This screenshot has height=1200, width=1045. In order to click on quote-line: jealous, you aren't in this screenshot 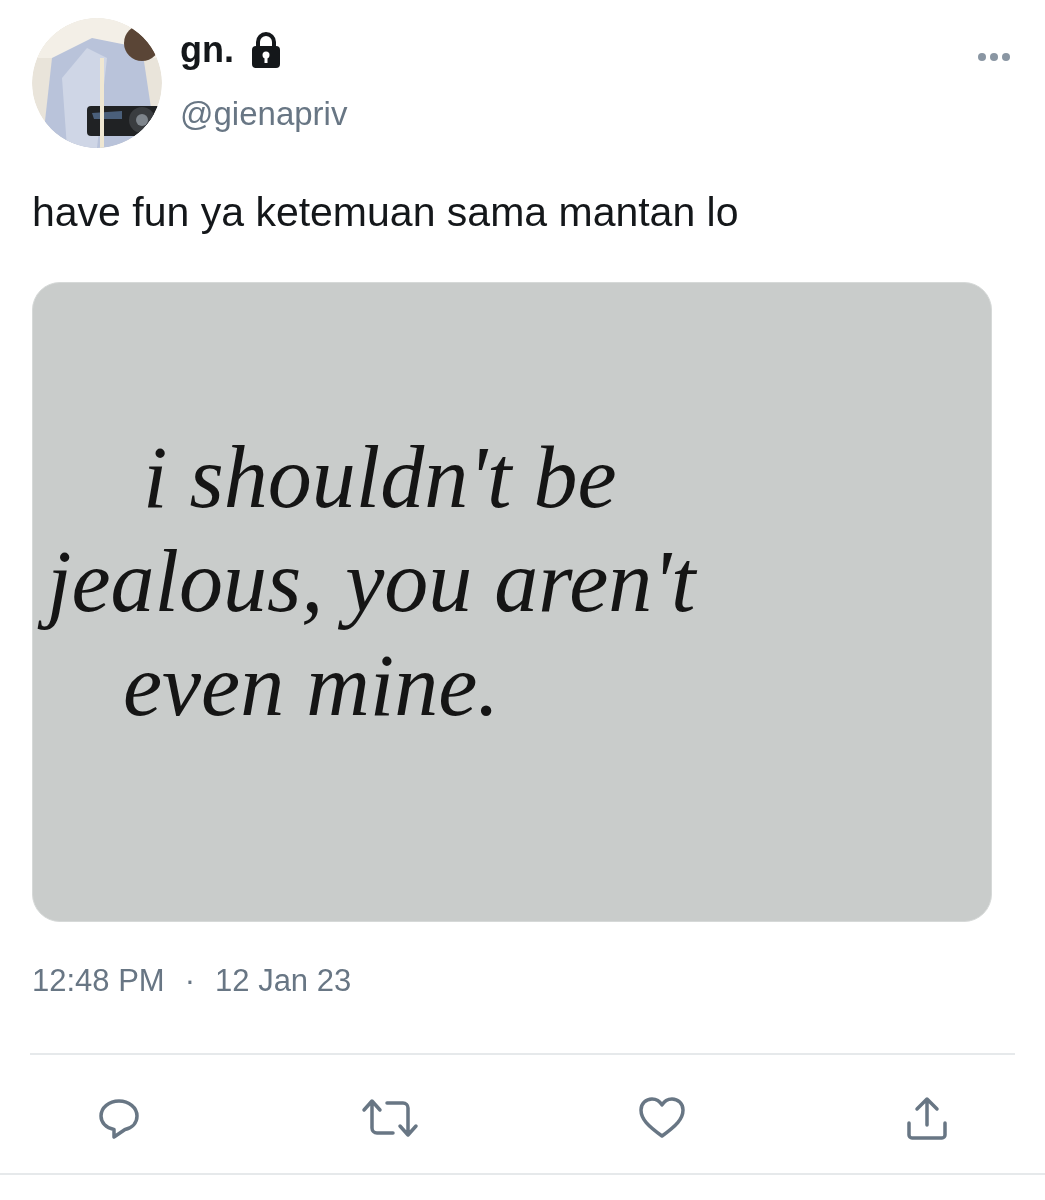, I will do `click(372, 582)`.